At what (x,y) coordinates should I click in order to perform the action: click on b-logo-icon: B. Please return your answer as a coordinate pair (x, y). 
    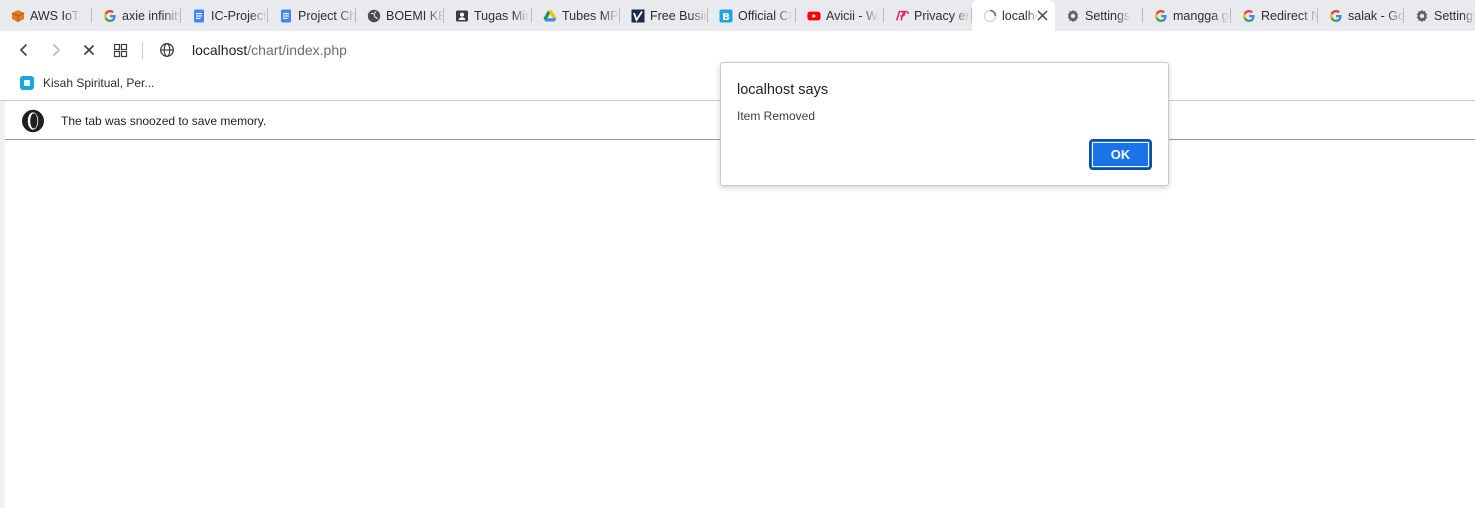
    Looking at the image, I should click on (726, 16).